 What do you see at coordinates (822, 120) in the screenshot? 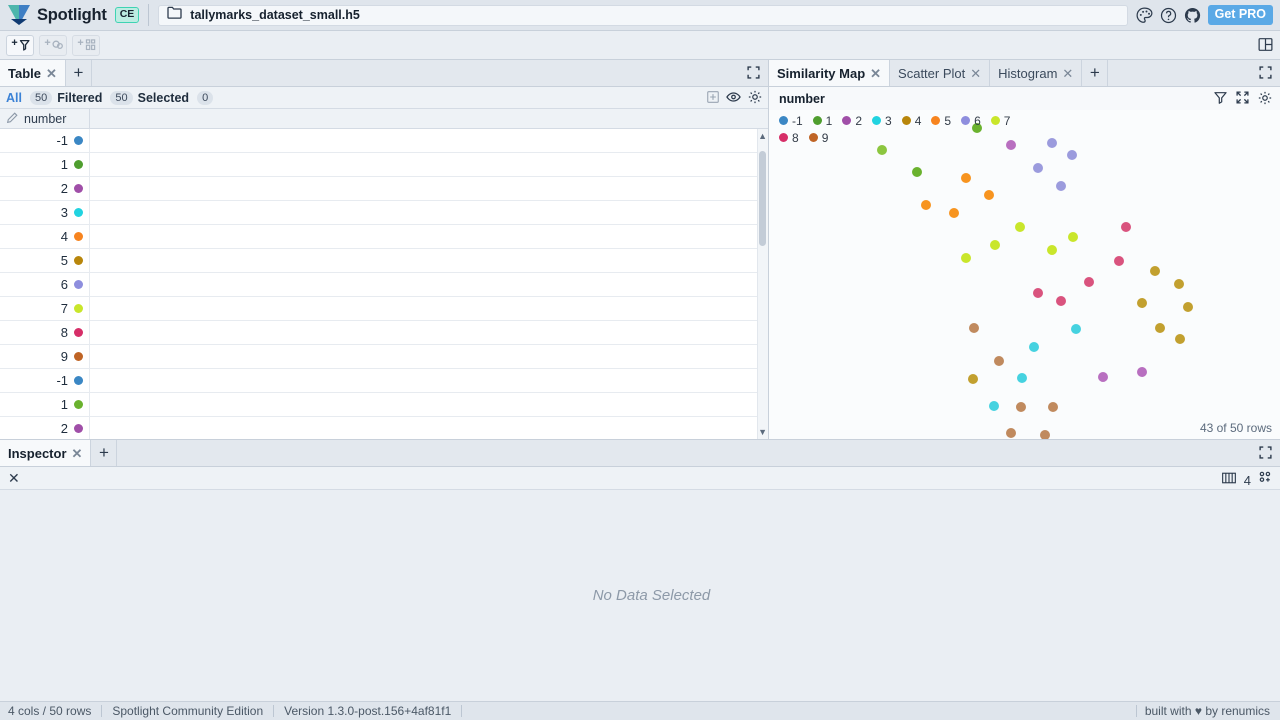
I see `legend-item: 1` at bounding box center [822, 120].